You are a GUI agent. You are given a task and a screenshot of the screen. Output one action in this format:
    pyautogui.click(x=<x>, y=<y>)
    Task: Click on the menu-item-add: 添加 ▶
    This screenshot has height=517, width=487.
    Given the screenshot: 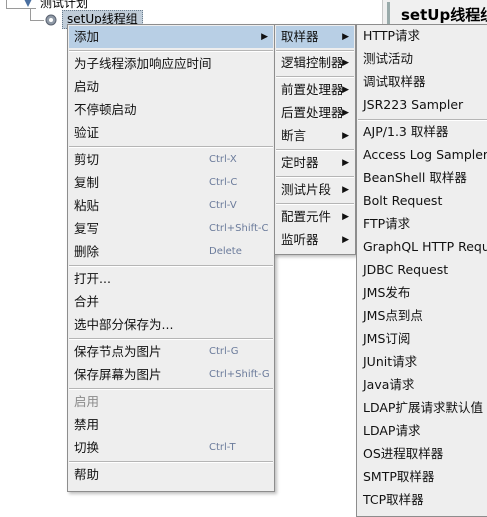 What is the action you would take?
    pyautogui.click(x=171, y=37)
    